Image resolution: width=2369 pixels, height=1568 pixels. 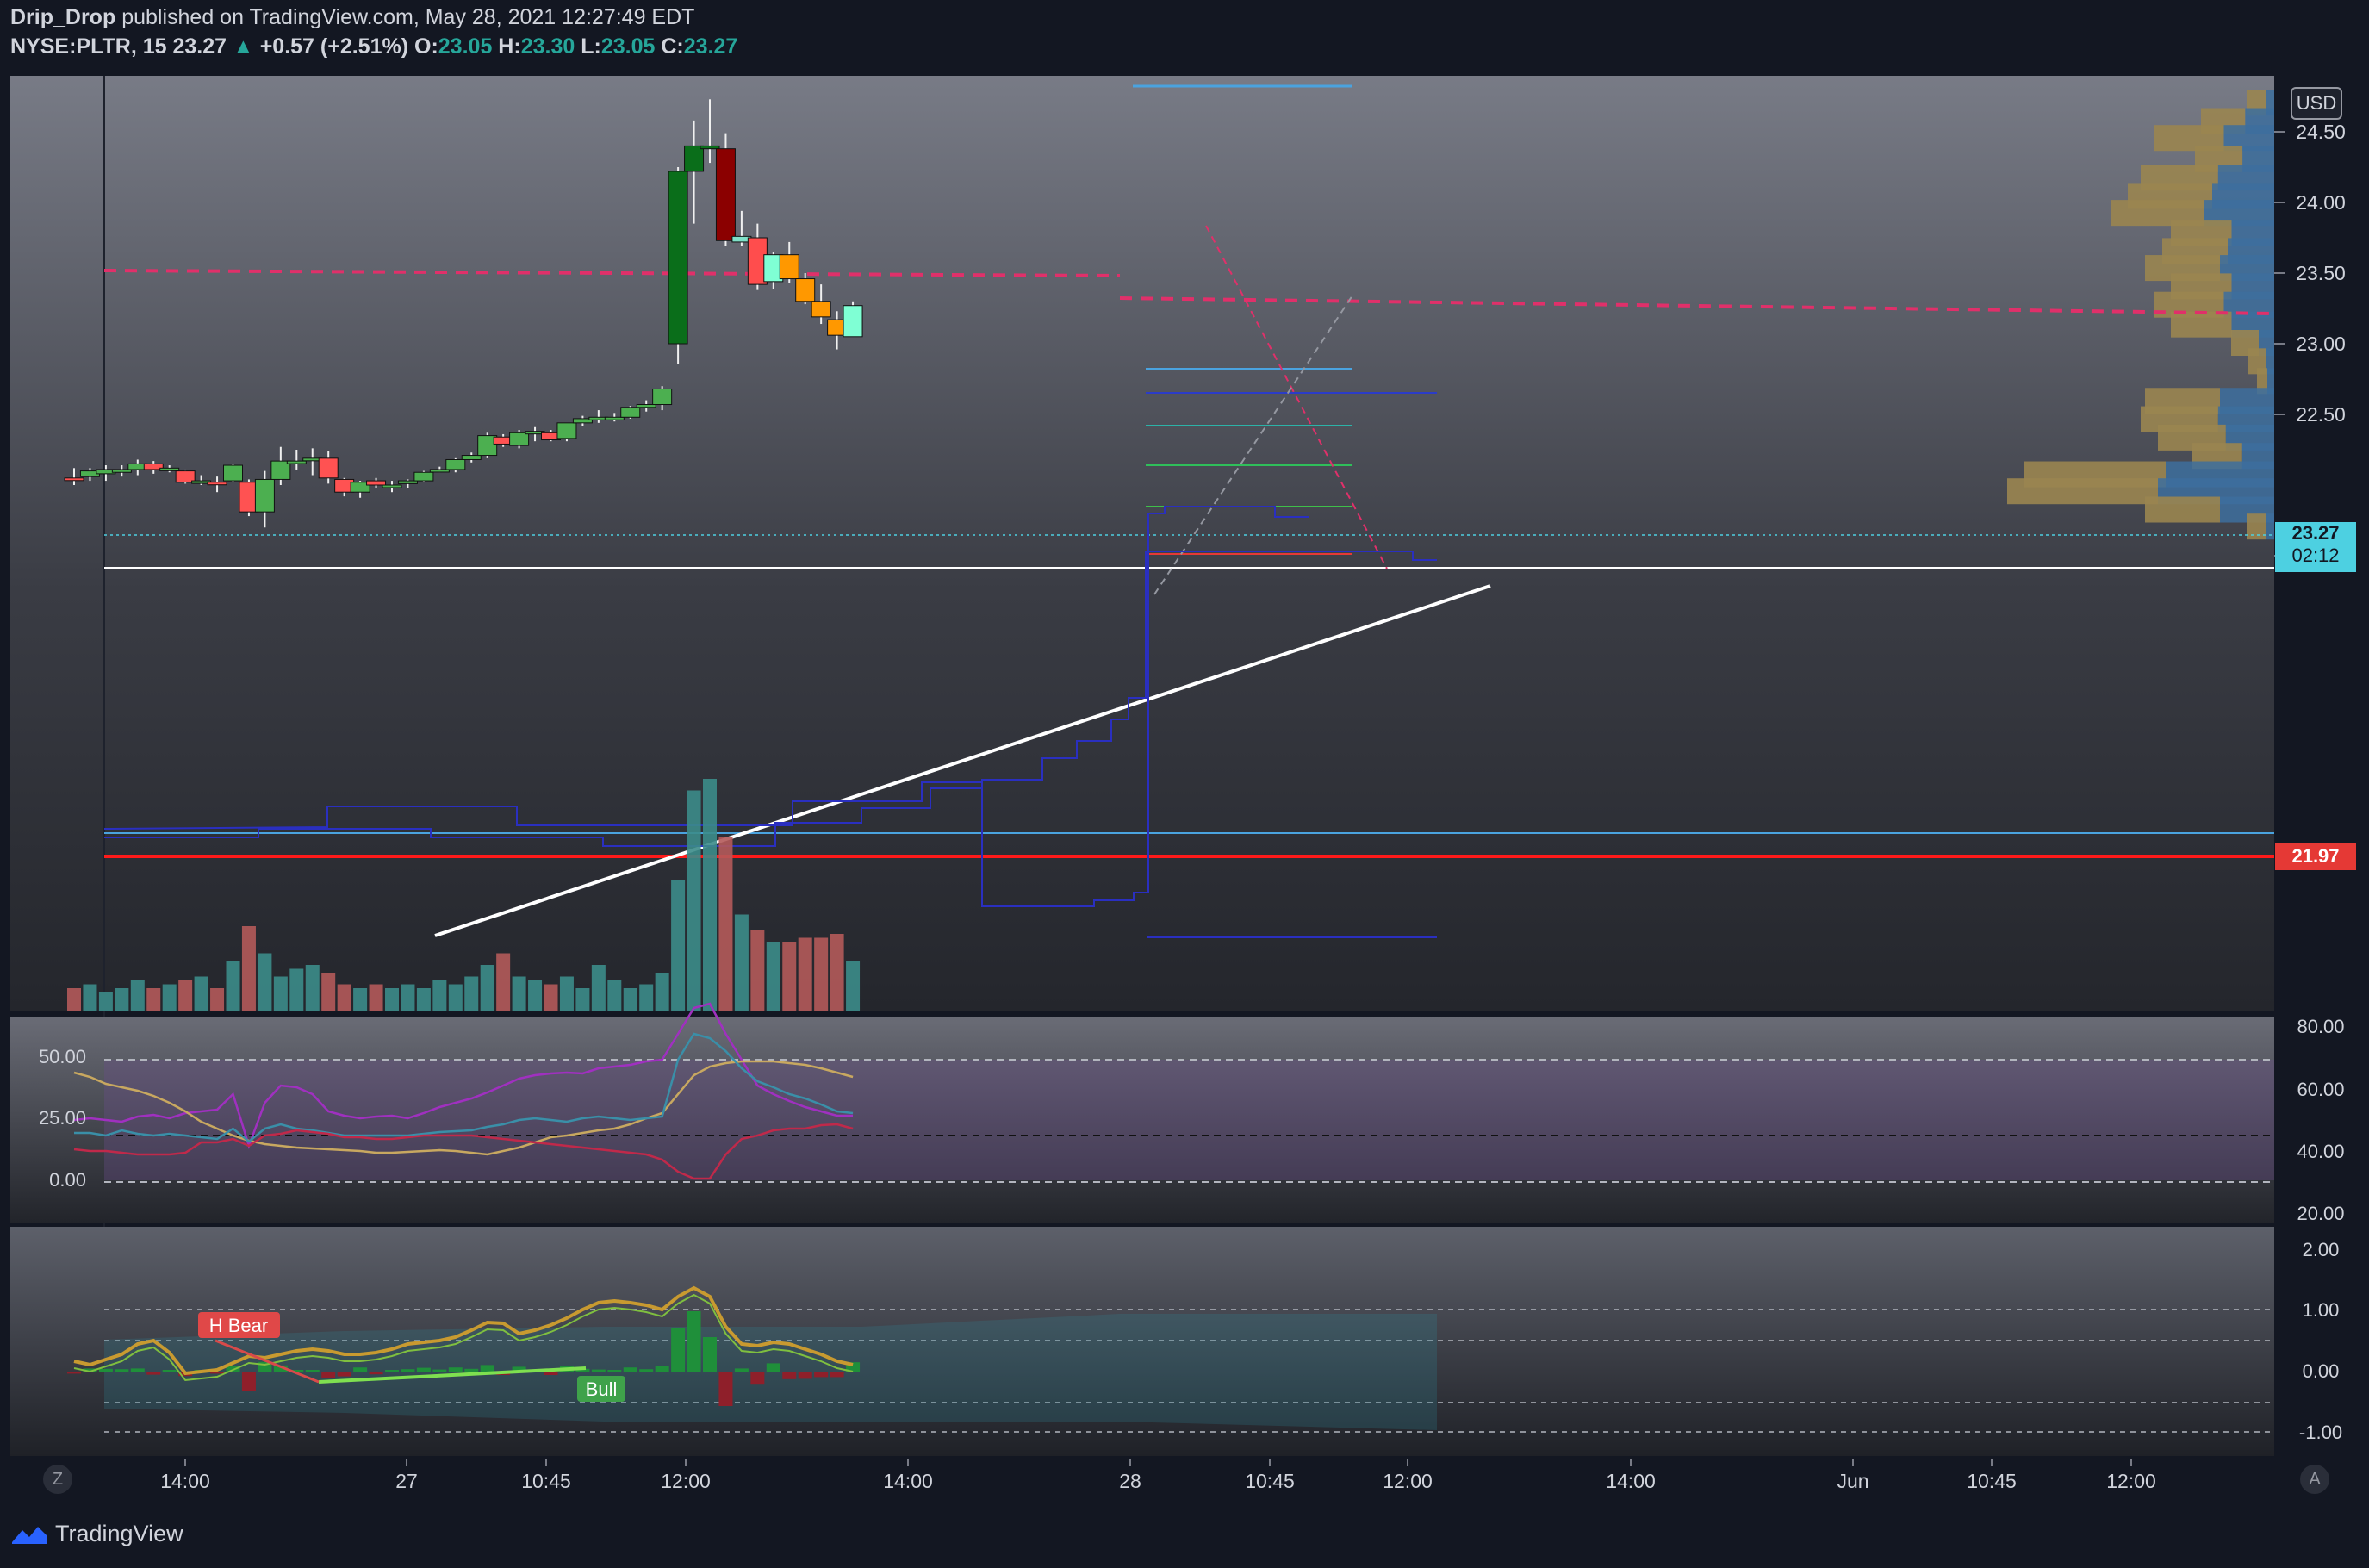 What do you see at coordinates (602, 1389) in the screenshot?
I see `bull-label: Bull` at bounding box center [602, 1389].